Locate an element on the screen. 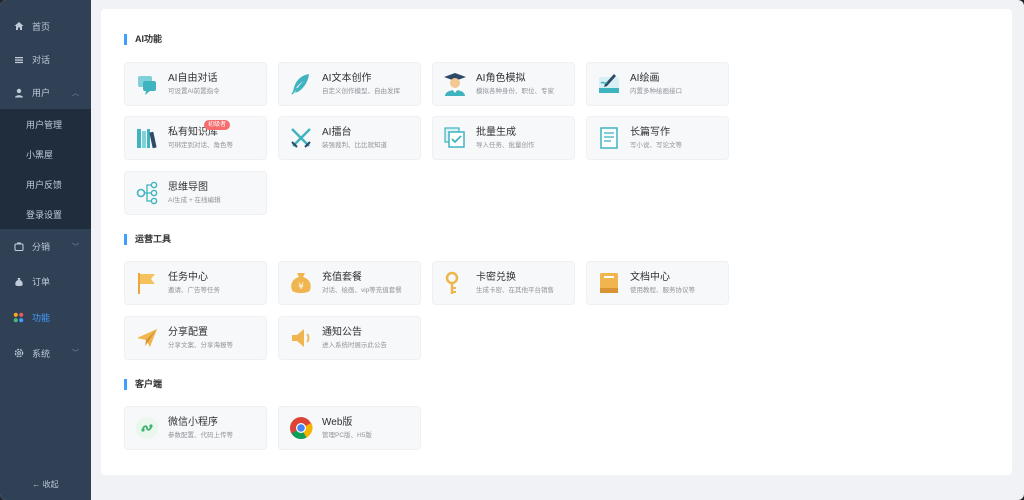  sidebar-item-system: 系统 ﹀ is located at coordinates (45, 353).